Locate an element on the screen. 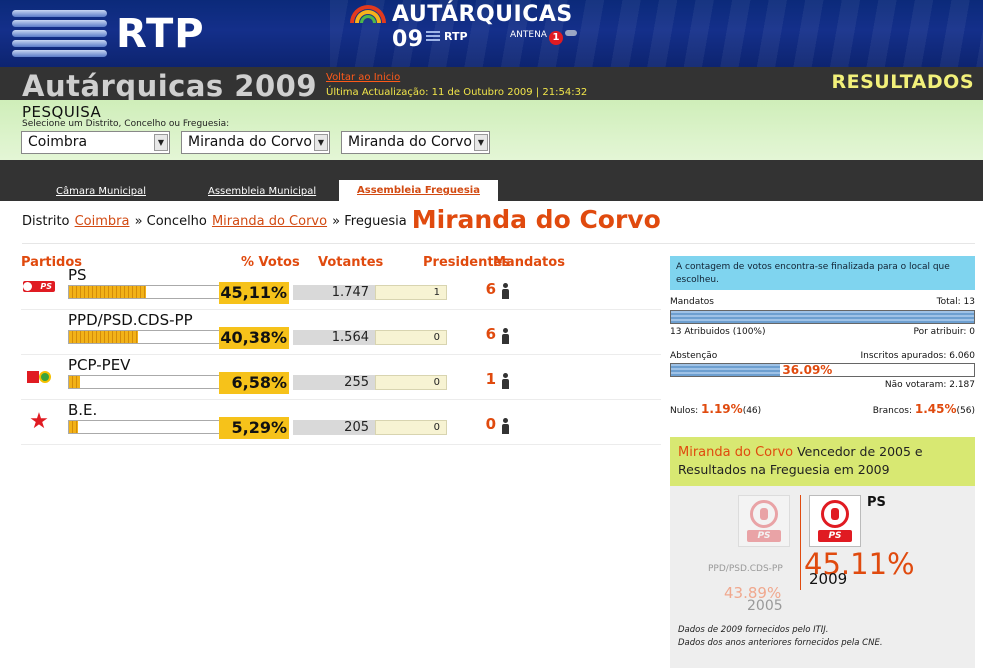 The width and height of the screenshot is (983, 668). party-name: B.E. is located at coordinates (83, 410).